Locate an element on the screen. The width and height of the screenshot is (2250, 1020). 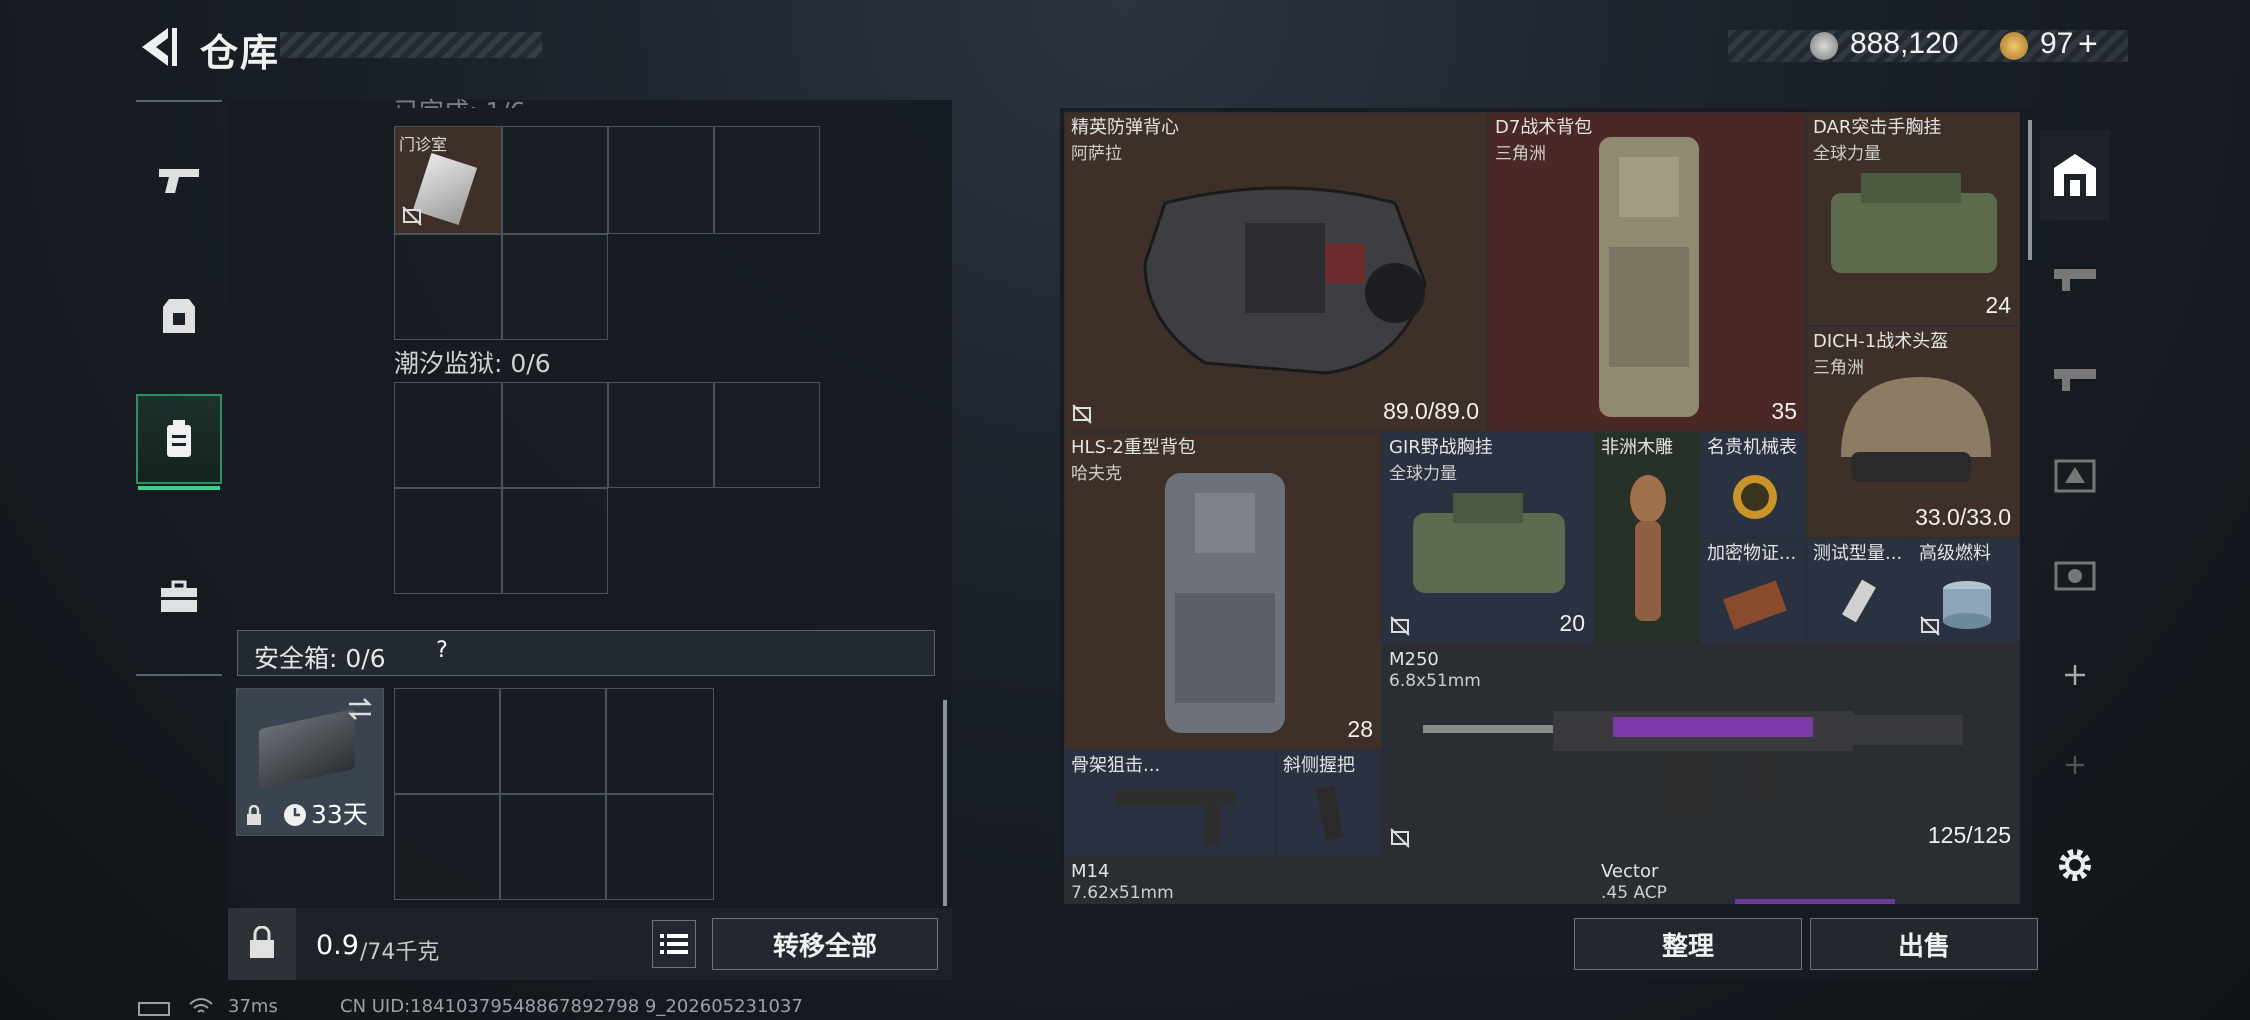
item-advanced-fuel: 高级燃料 is located at coordinates (1966, 591).